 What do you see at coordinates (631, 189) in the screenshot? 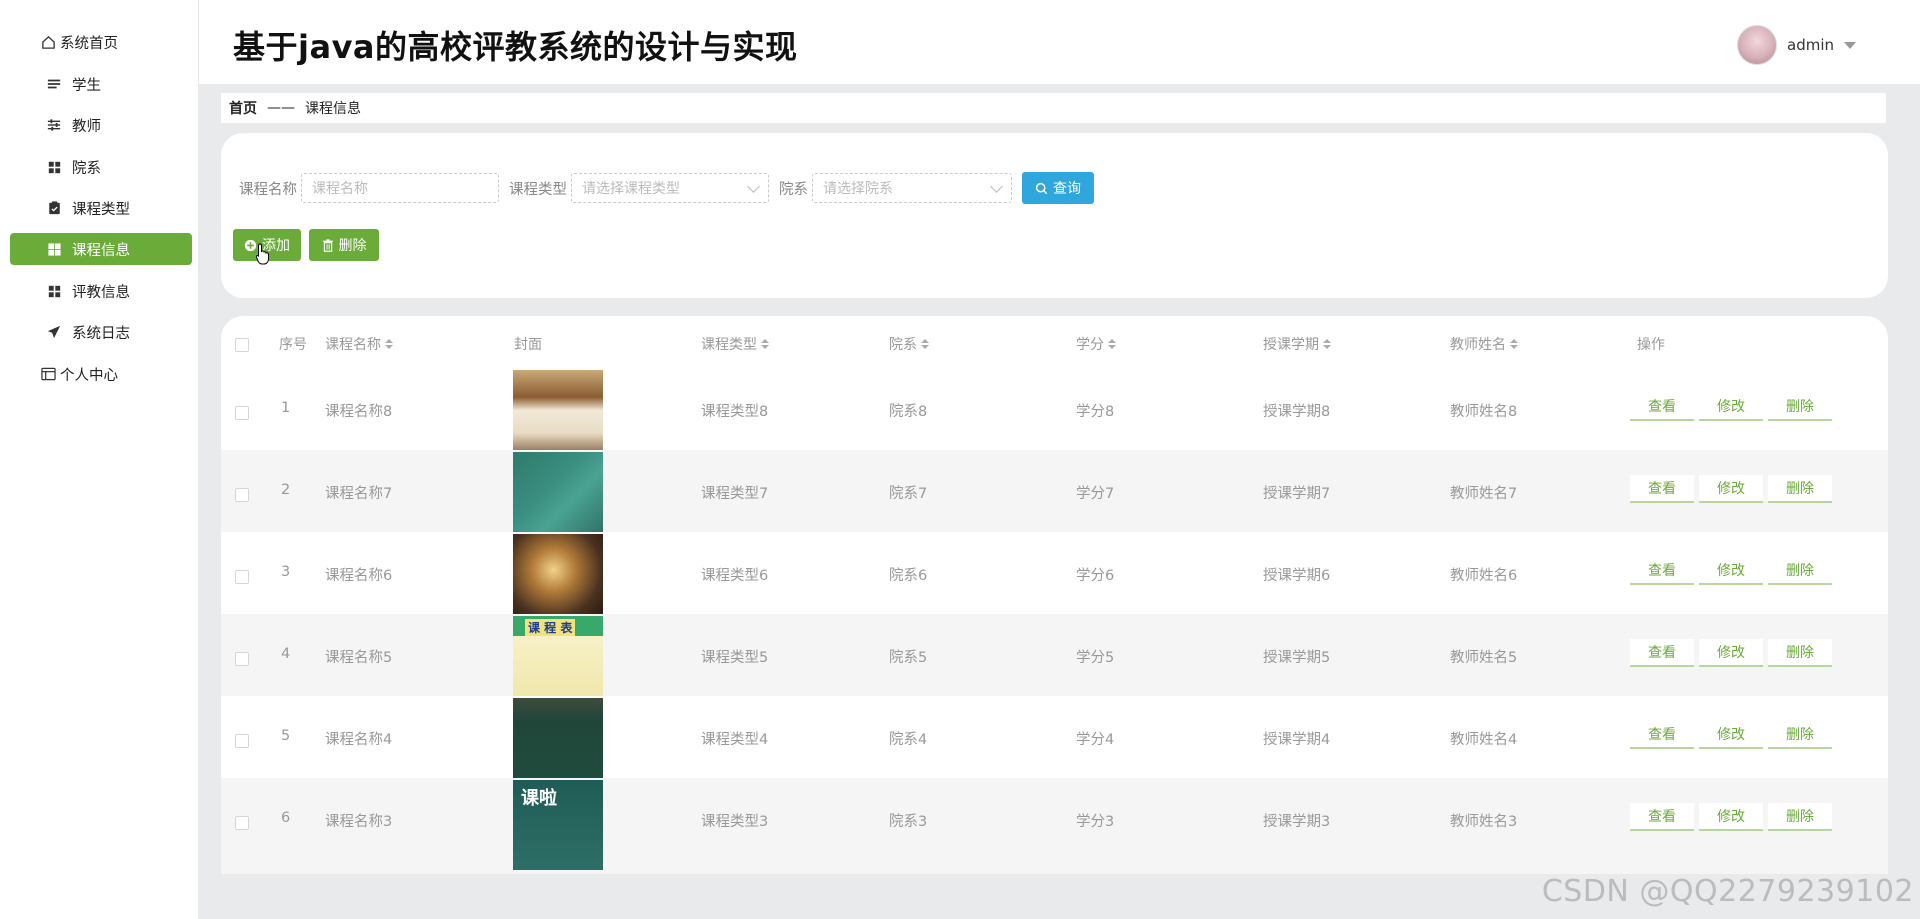
I see `course-type-placeholder: 请选择课程类型` at bounding box center [631, 189].